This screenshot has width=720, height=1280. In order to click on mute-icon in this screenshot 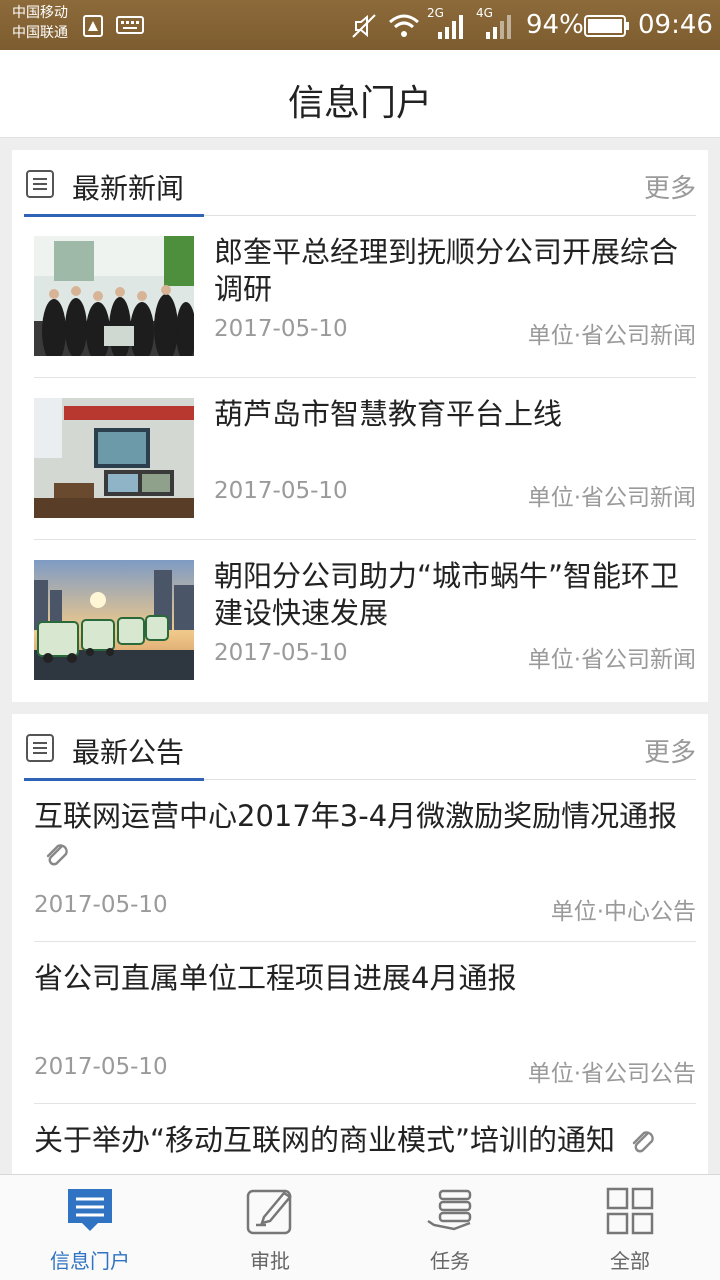, I will do `click(364, 26)`.